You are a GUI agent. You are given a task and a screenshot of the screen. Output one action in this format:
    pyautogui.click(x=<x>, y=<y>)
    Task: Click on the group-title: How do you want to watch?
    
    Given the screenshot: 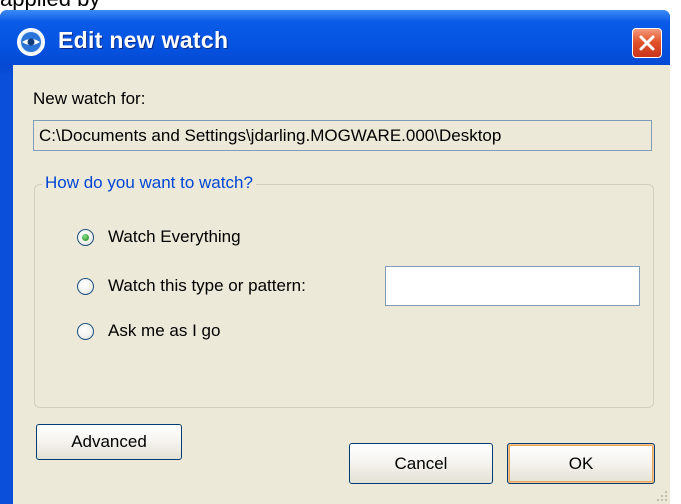 What is the action you would take?
    pyautogui.click(x=149, y=183)
    